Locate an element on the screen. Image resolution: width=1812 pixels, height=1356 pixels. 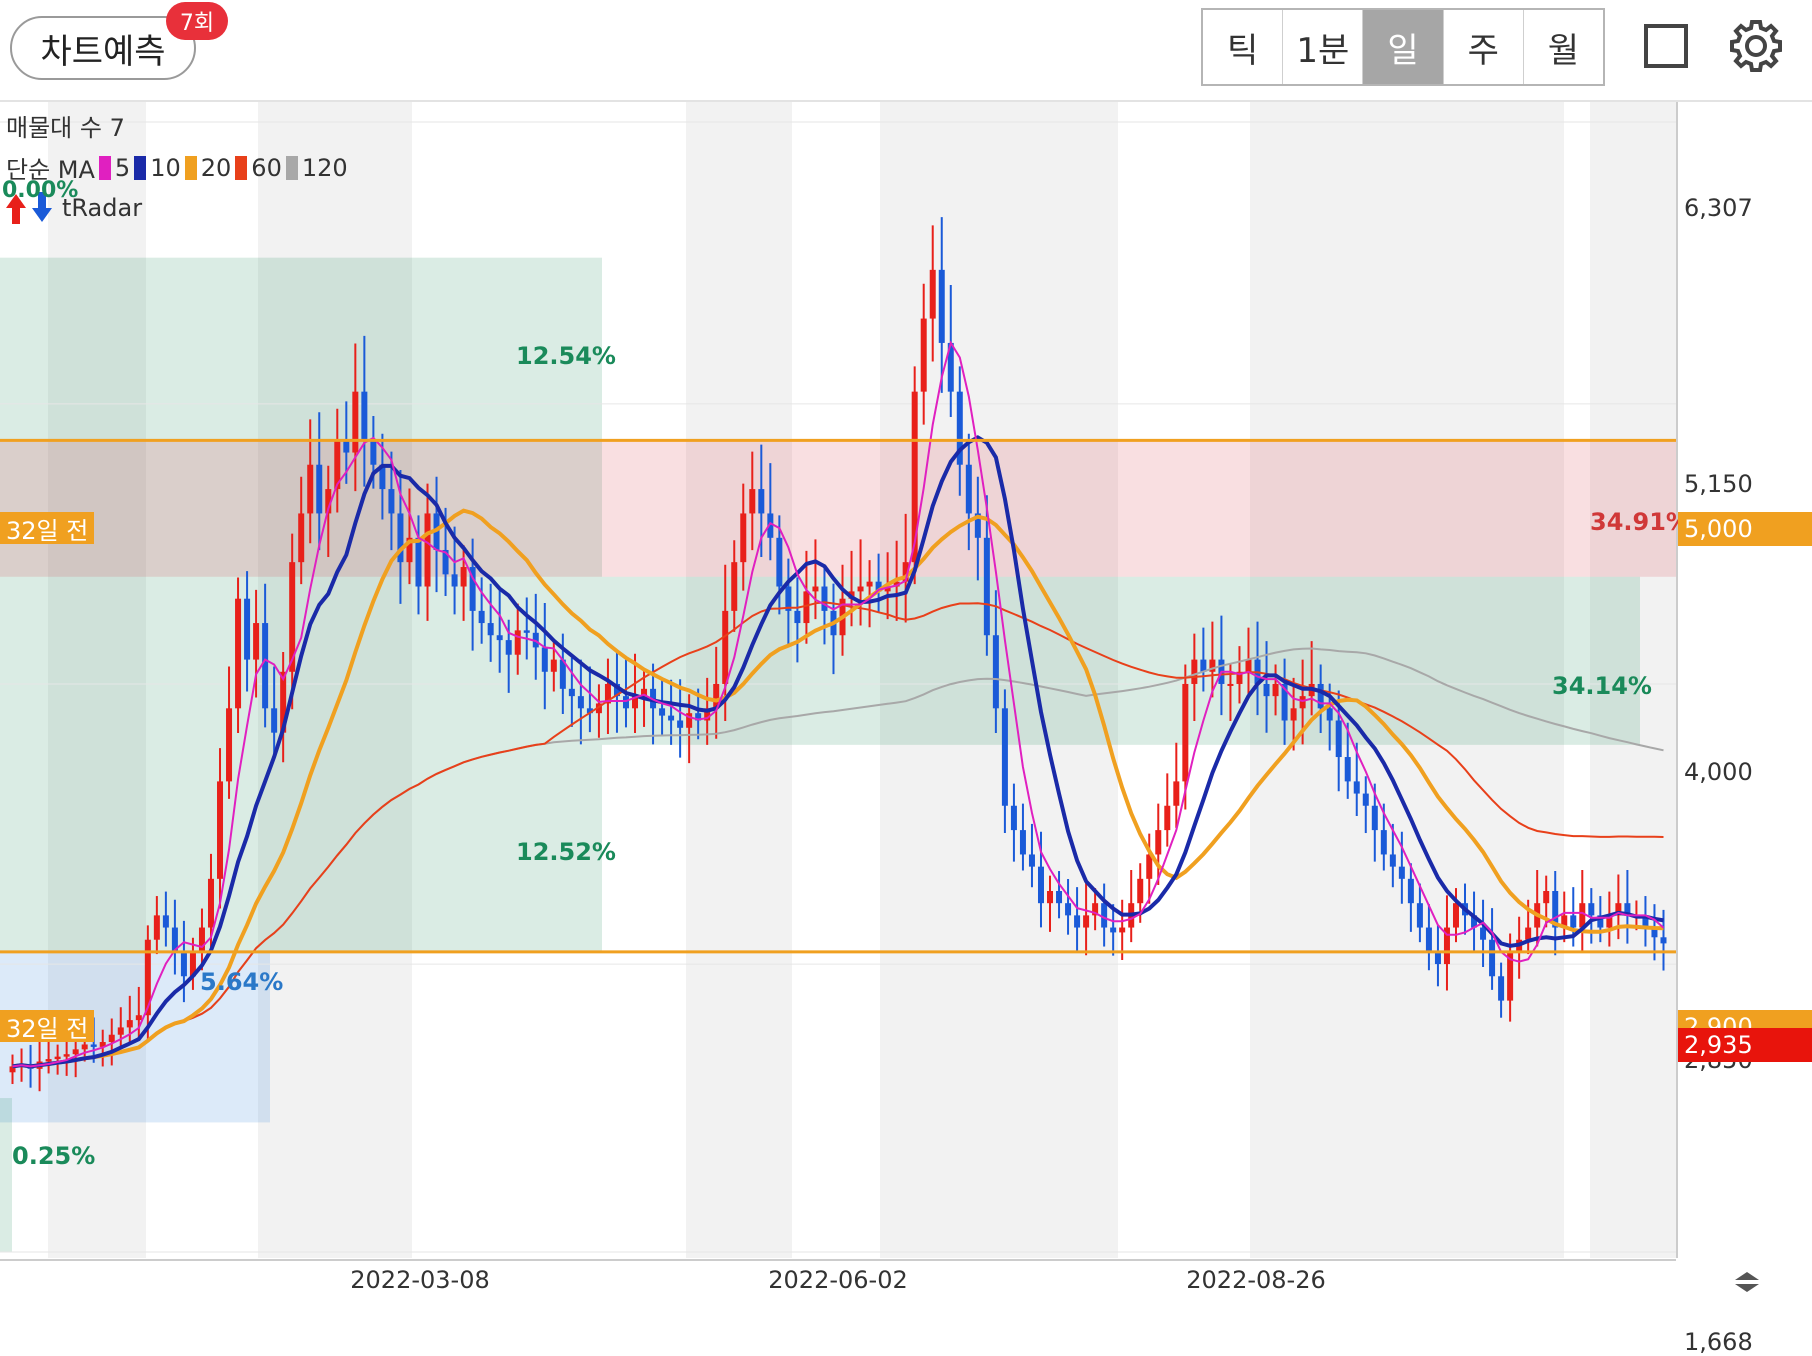
volume-profile-label: 매물대 수 7 is located at coordinates (65, 128).